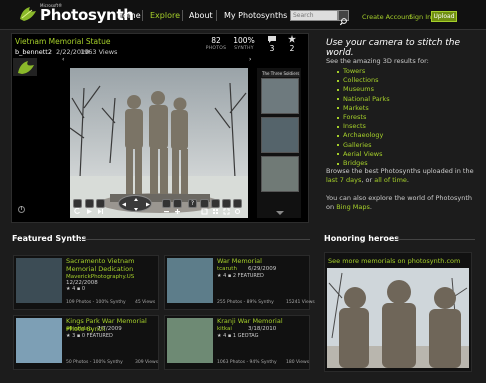 The image size is (486, 383). I want to click on featured-views: 180 Views, so click(298, 362).